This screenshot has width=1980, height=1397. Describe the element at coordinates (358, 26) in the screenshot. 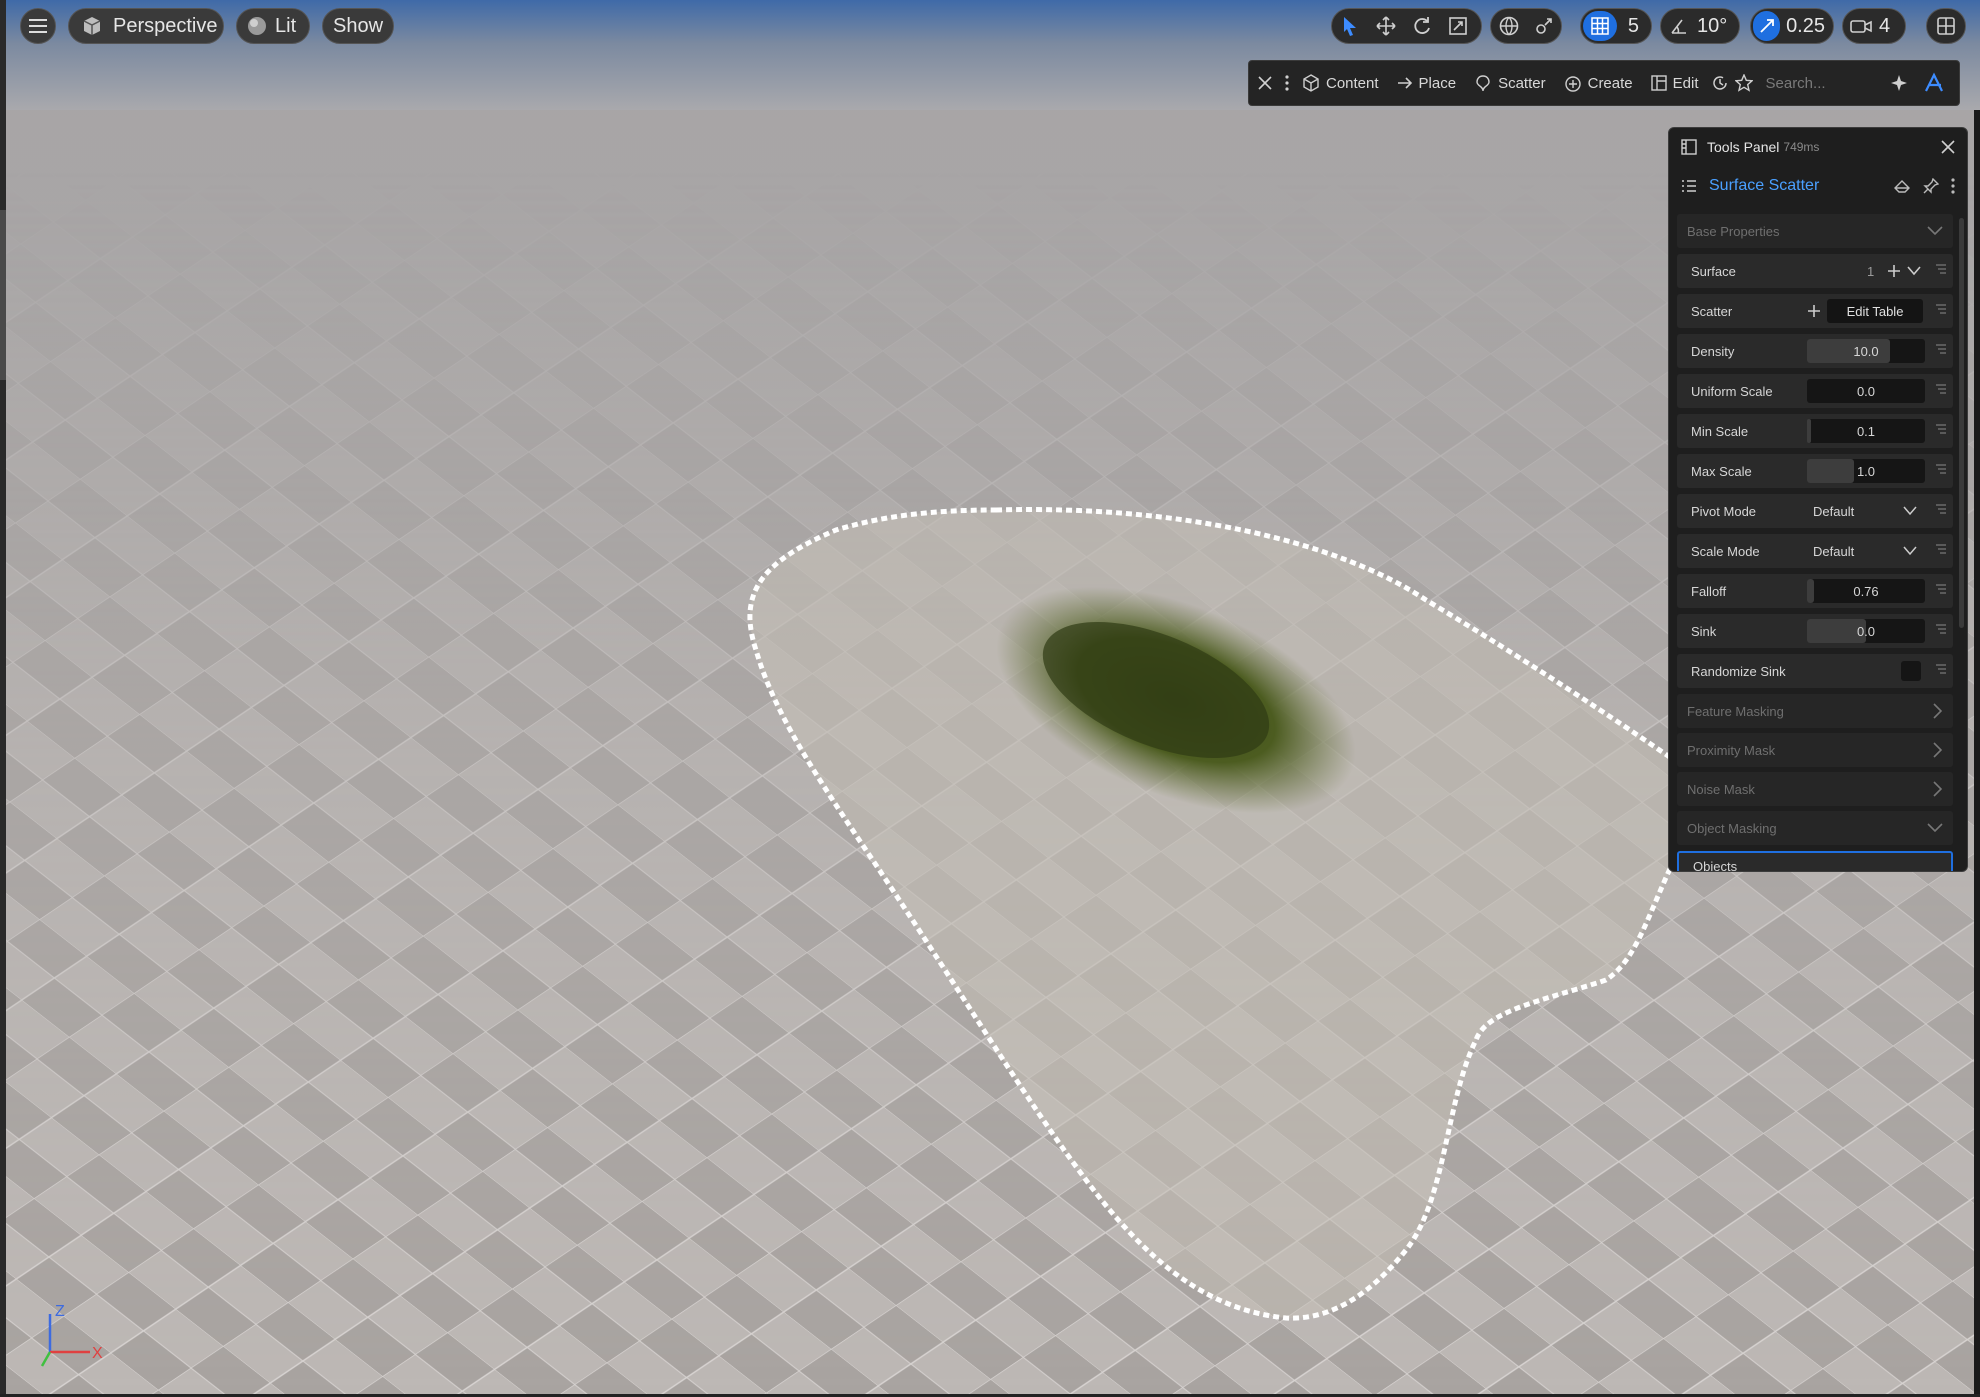

I see `show-button: Show` at that location.